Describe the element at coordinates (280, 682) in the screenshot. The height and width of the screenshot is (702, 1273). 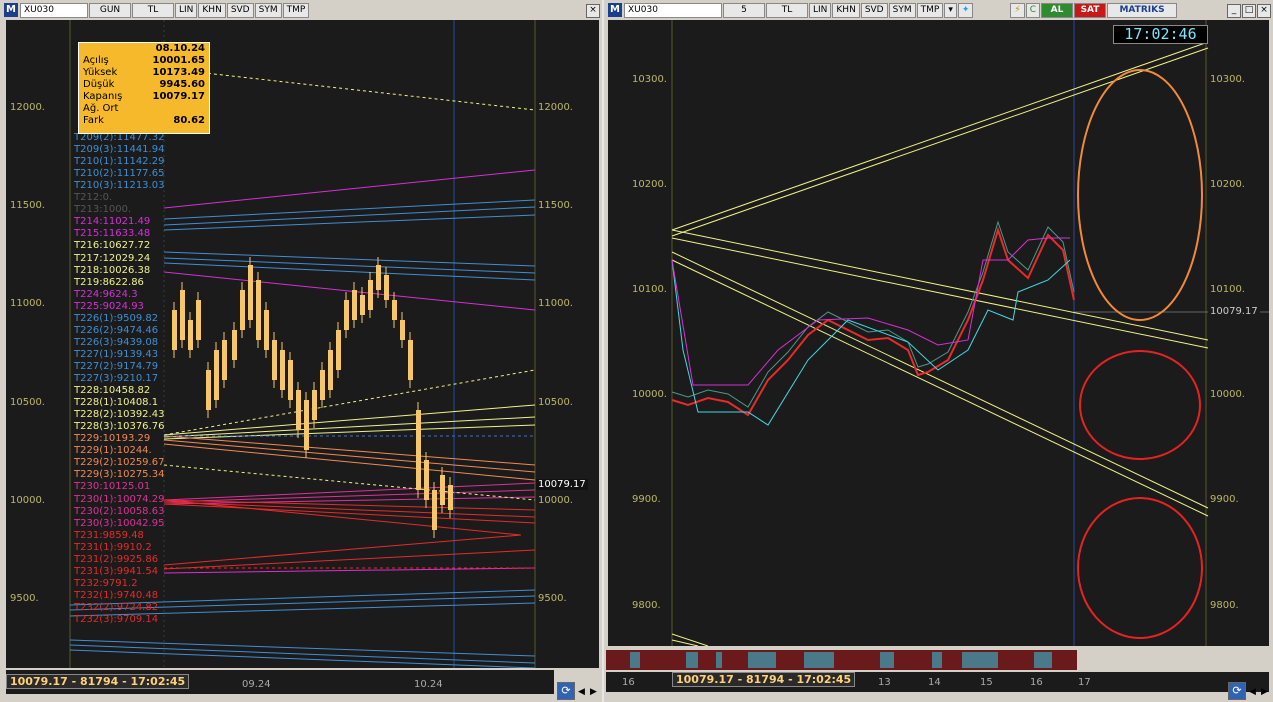
I see `left-status-bar: 10079.17 - 81794 - 17:02:45 09.24 10.24` at that location.